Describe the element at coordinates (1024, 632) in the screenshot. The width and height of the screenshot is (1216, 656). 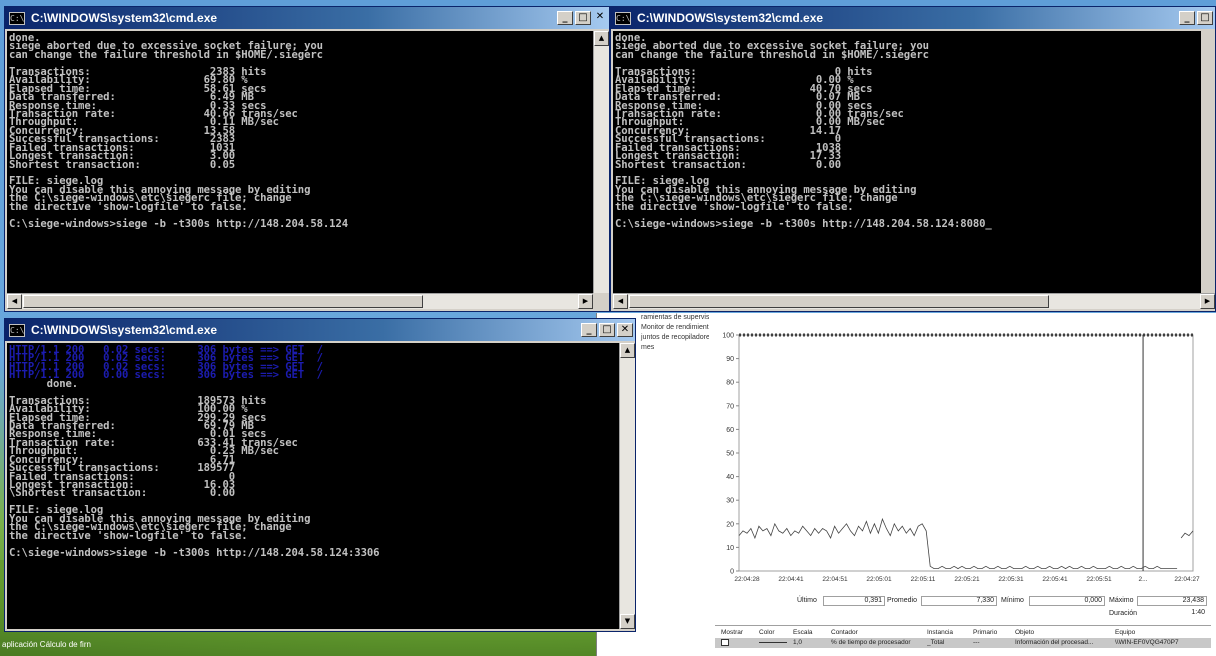
I see `col-objeto: Objeto` at that location.